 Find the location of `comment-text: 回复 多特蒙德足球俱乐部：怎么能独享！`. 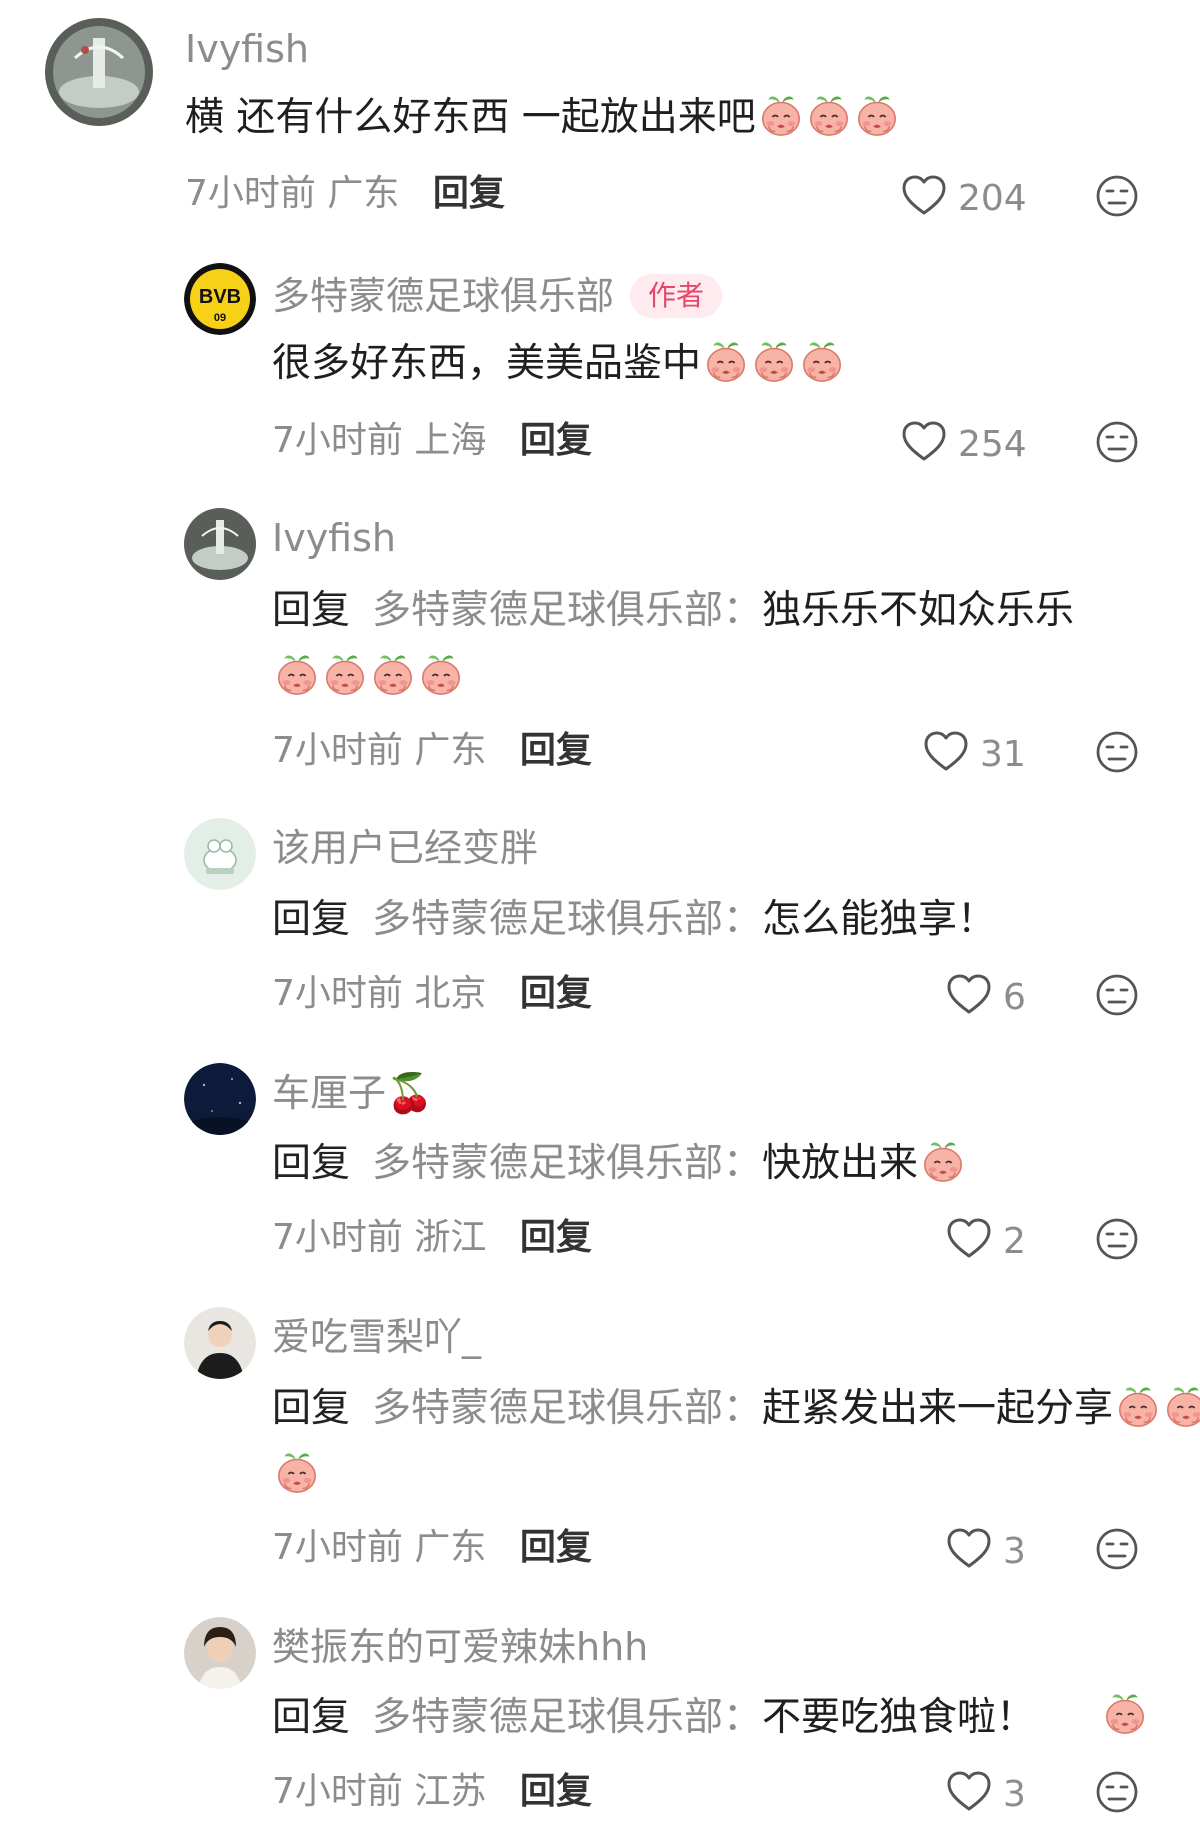

comment-text: 回复 多特蒙德足球俱乐部：怎么能独享！ is located at coordinates (736, 920).